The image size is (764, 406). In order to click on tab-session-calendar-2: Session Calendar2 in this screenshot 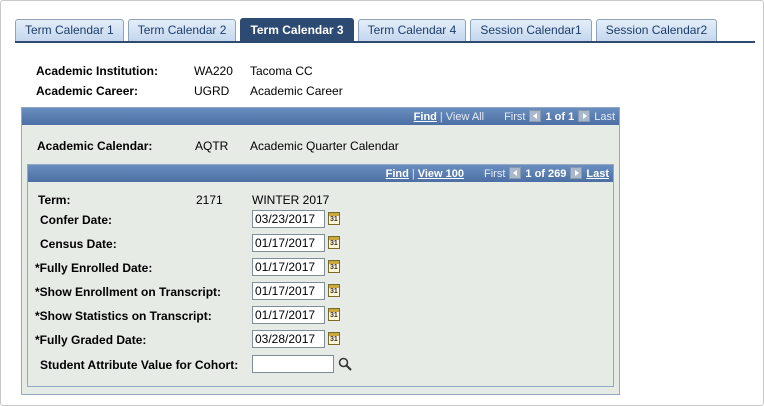, I will do `click(656, 30)`.